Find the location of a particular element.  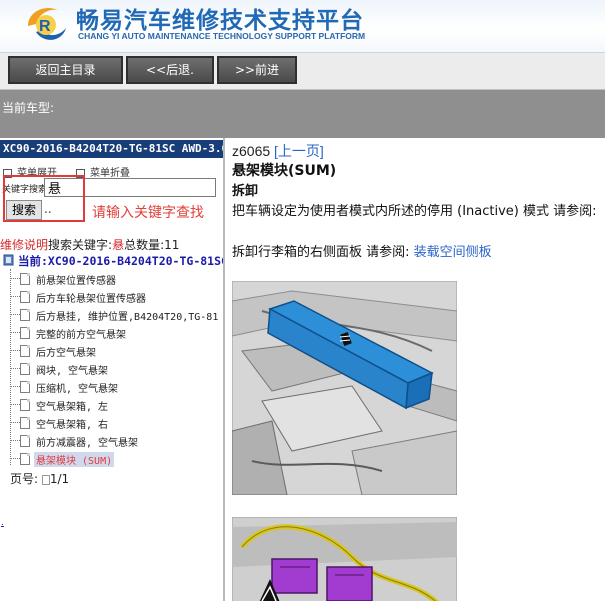

result-count: 11 is located at coordinates (172, 245).